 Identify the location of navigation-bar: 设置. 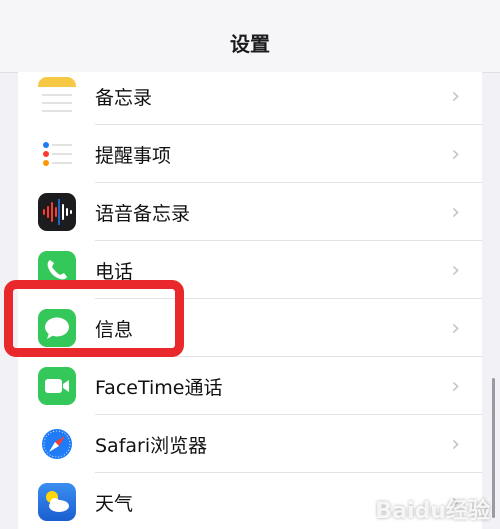
(250, 36).